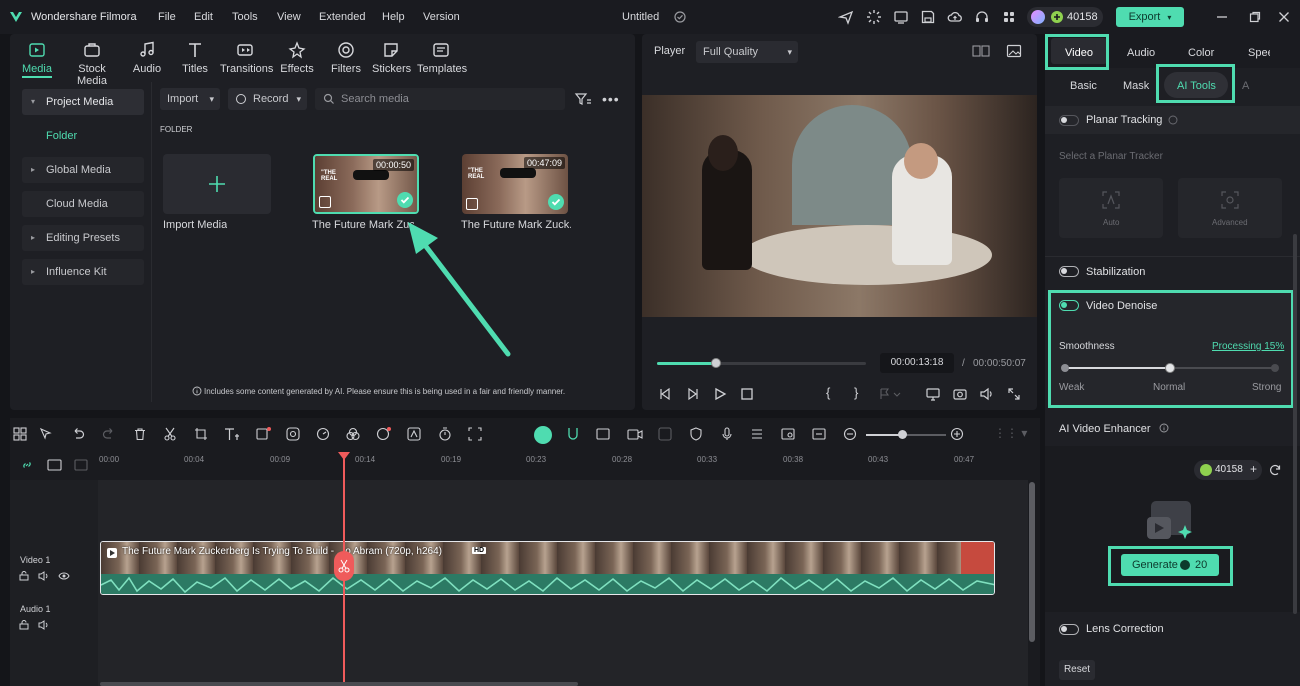 This screenshot has height=686, width=1300. Describe the element at coordinates (982, 17) in the screenshot. I see `headset-icon` at that location.